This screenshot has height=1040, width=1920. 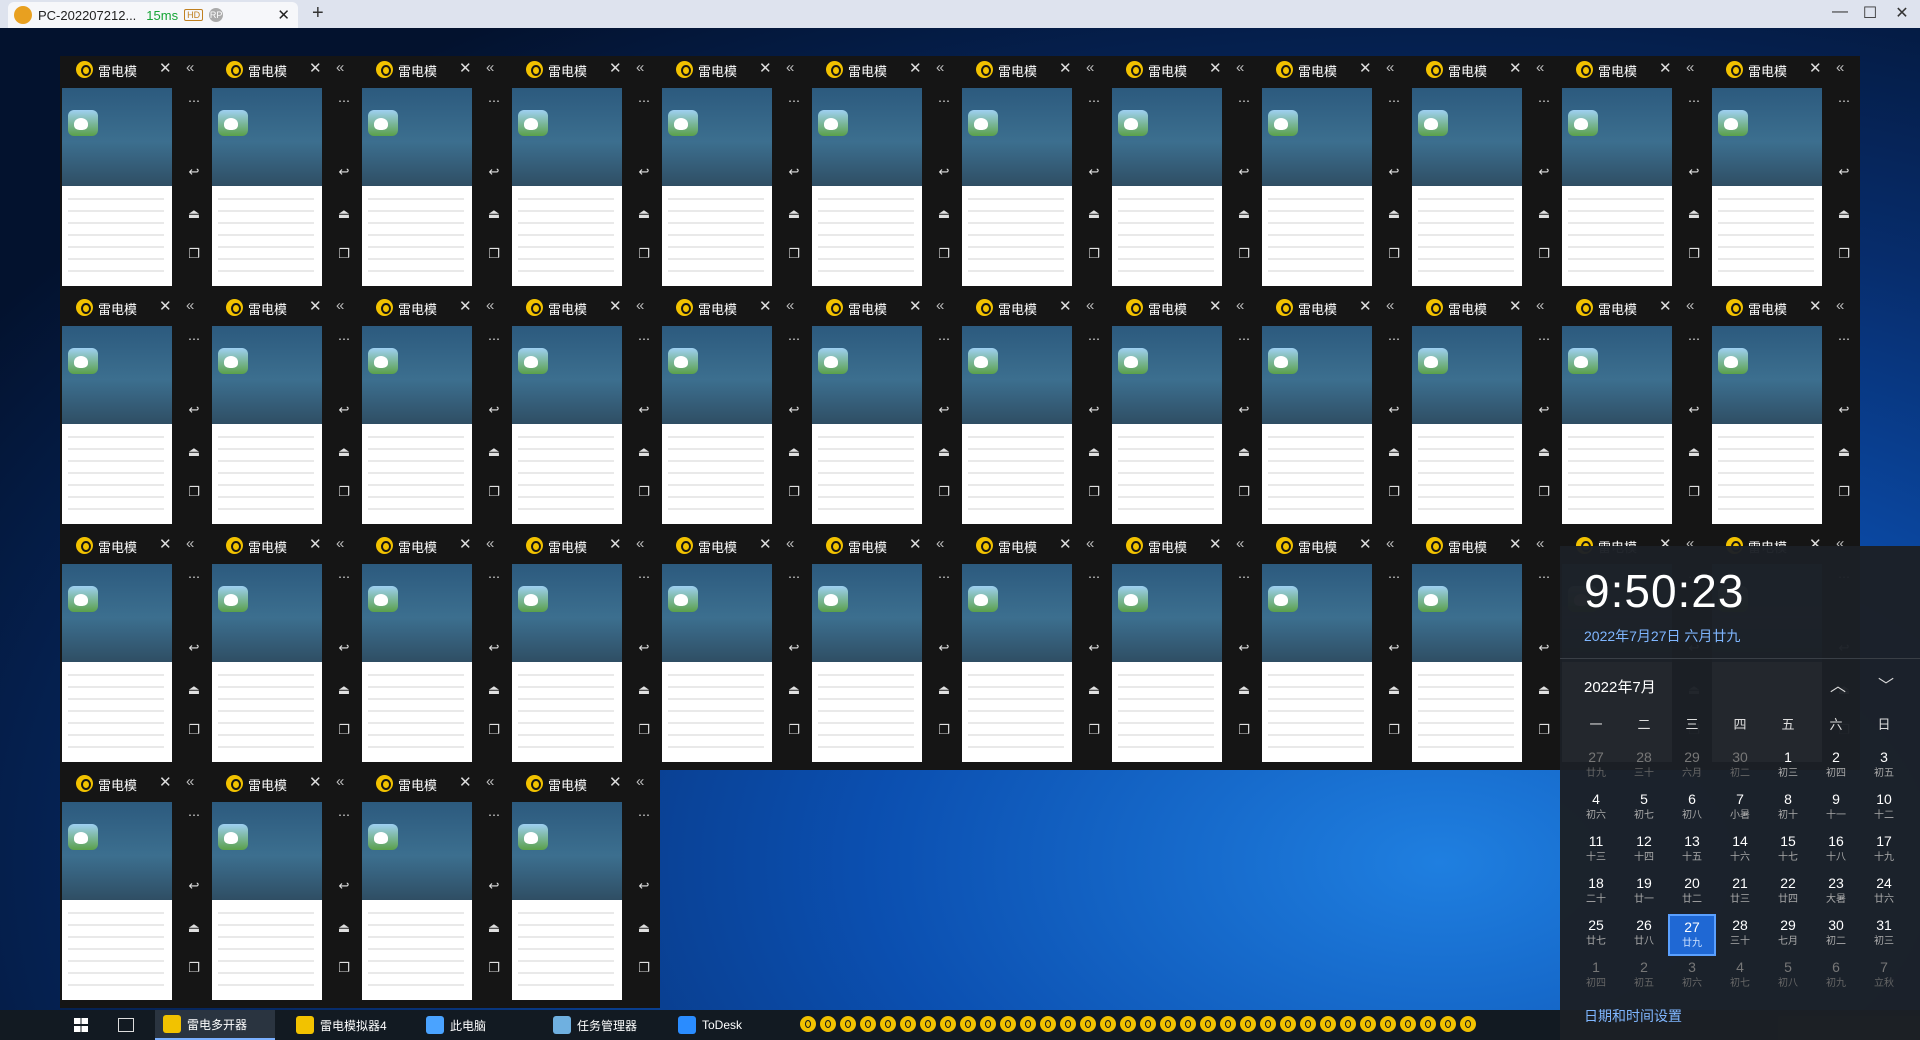 What do you see at coordinates (1884, 977) in the screenshot?
I see `calendar-day: 7 立秋` at bounding box center [1884, 977].